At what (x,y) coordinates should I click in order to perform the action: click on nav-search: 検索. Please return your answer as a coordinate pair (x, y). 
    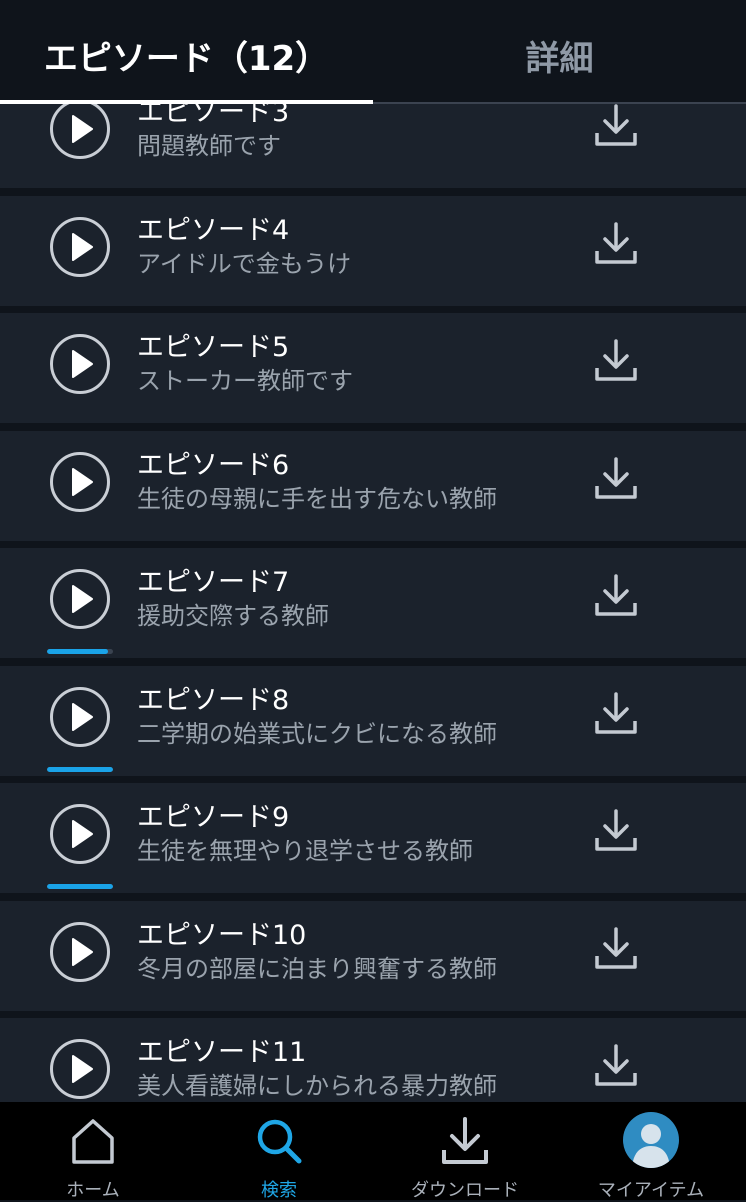
    Looking at the image, I should click on (279, 1151).